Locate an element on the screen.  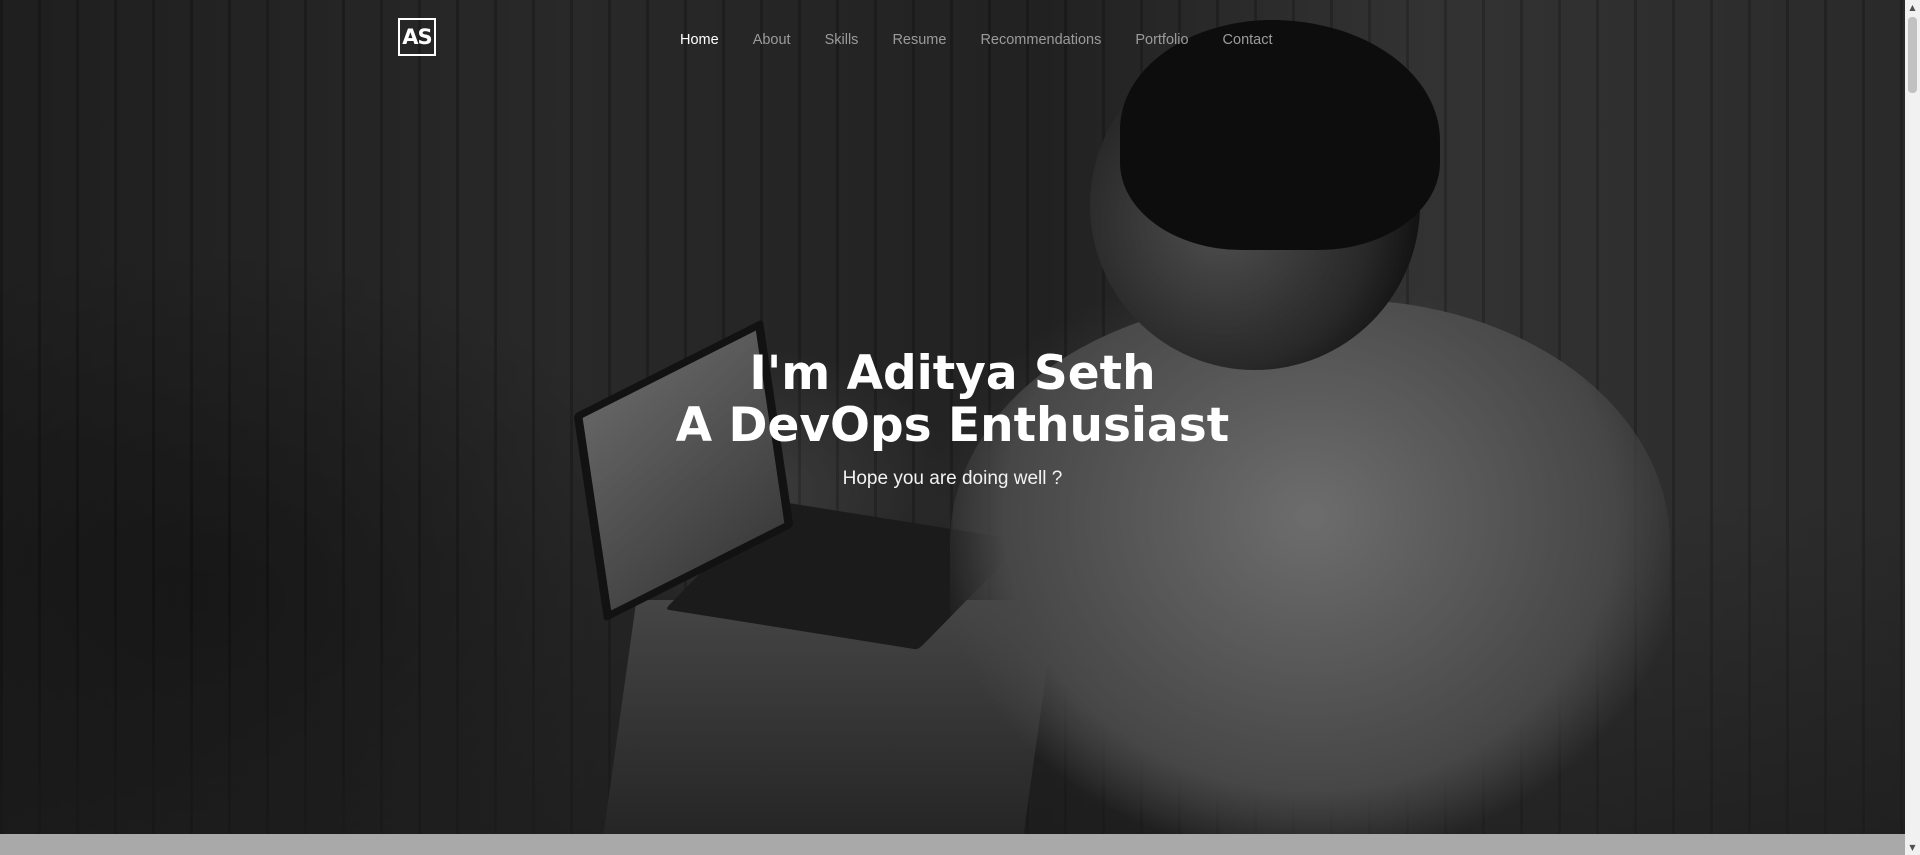
hero-title-line1: I'm Aditya Seth is located at coordinates (952, 373).